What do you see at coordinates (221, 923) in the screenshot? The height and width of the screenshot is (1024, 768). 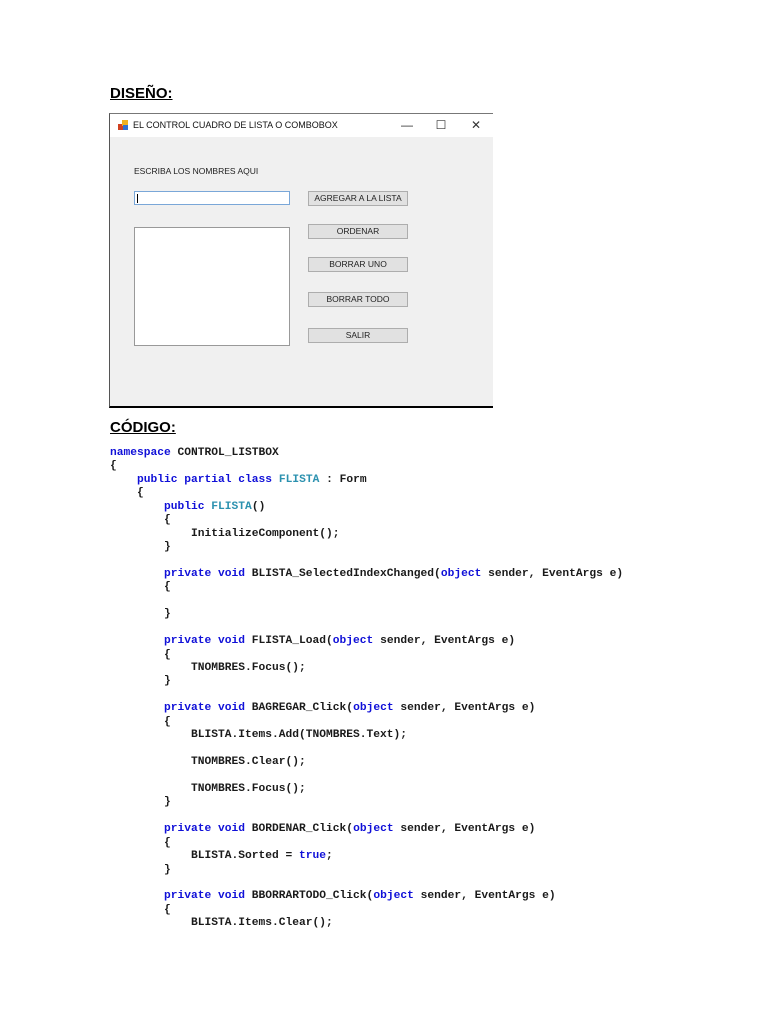 I see `code-text: BLISTA.Items.Clear();` at bounding box center [221, 923].